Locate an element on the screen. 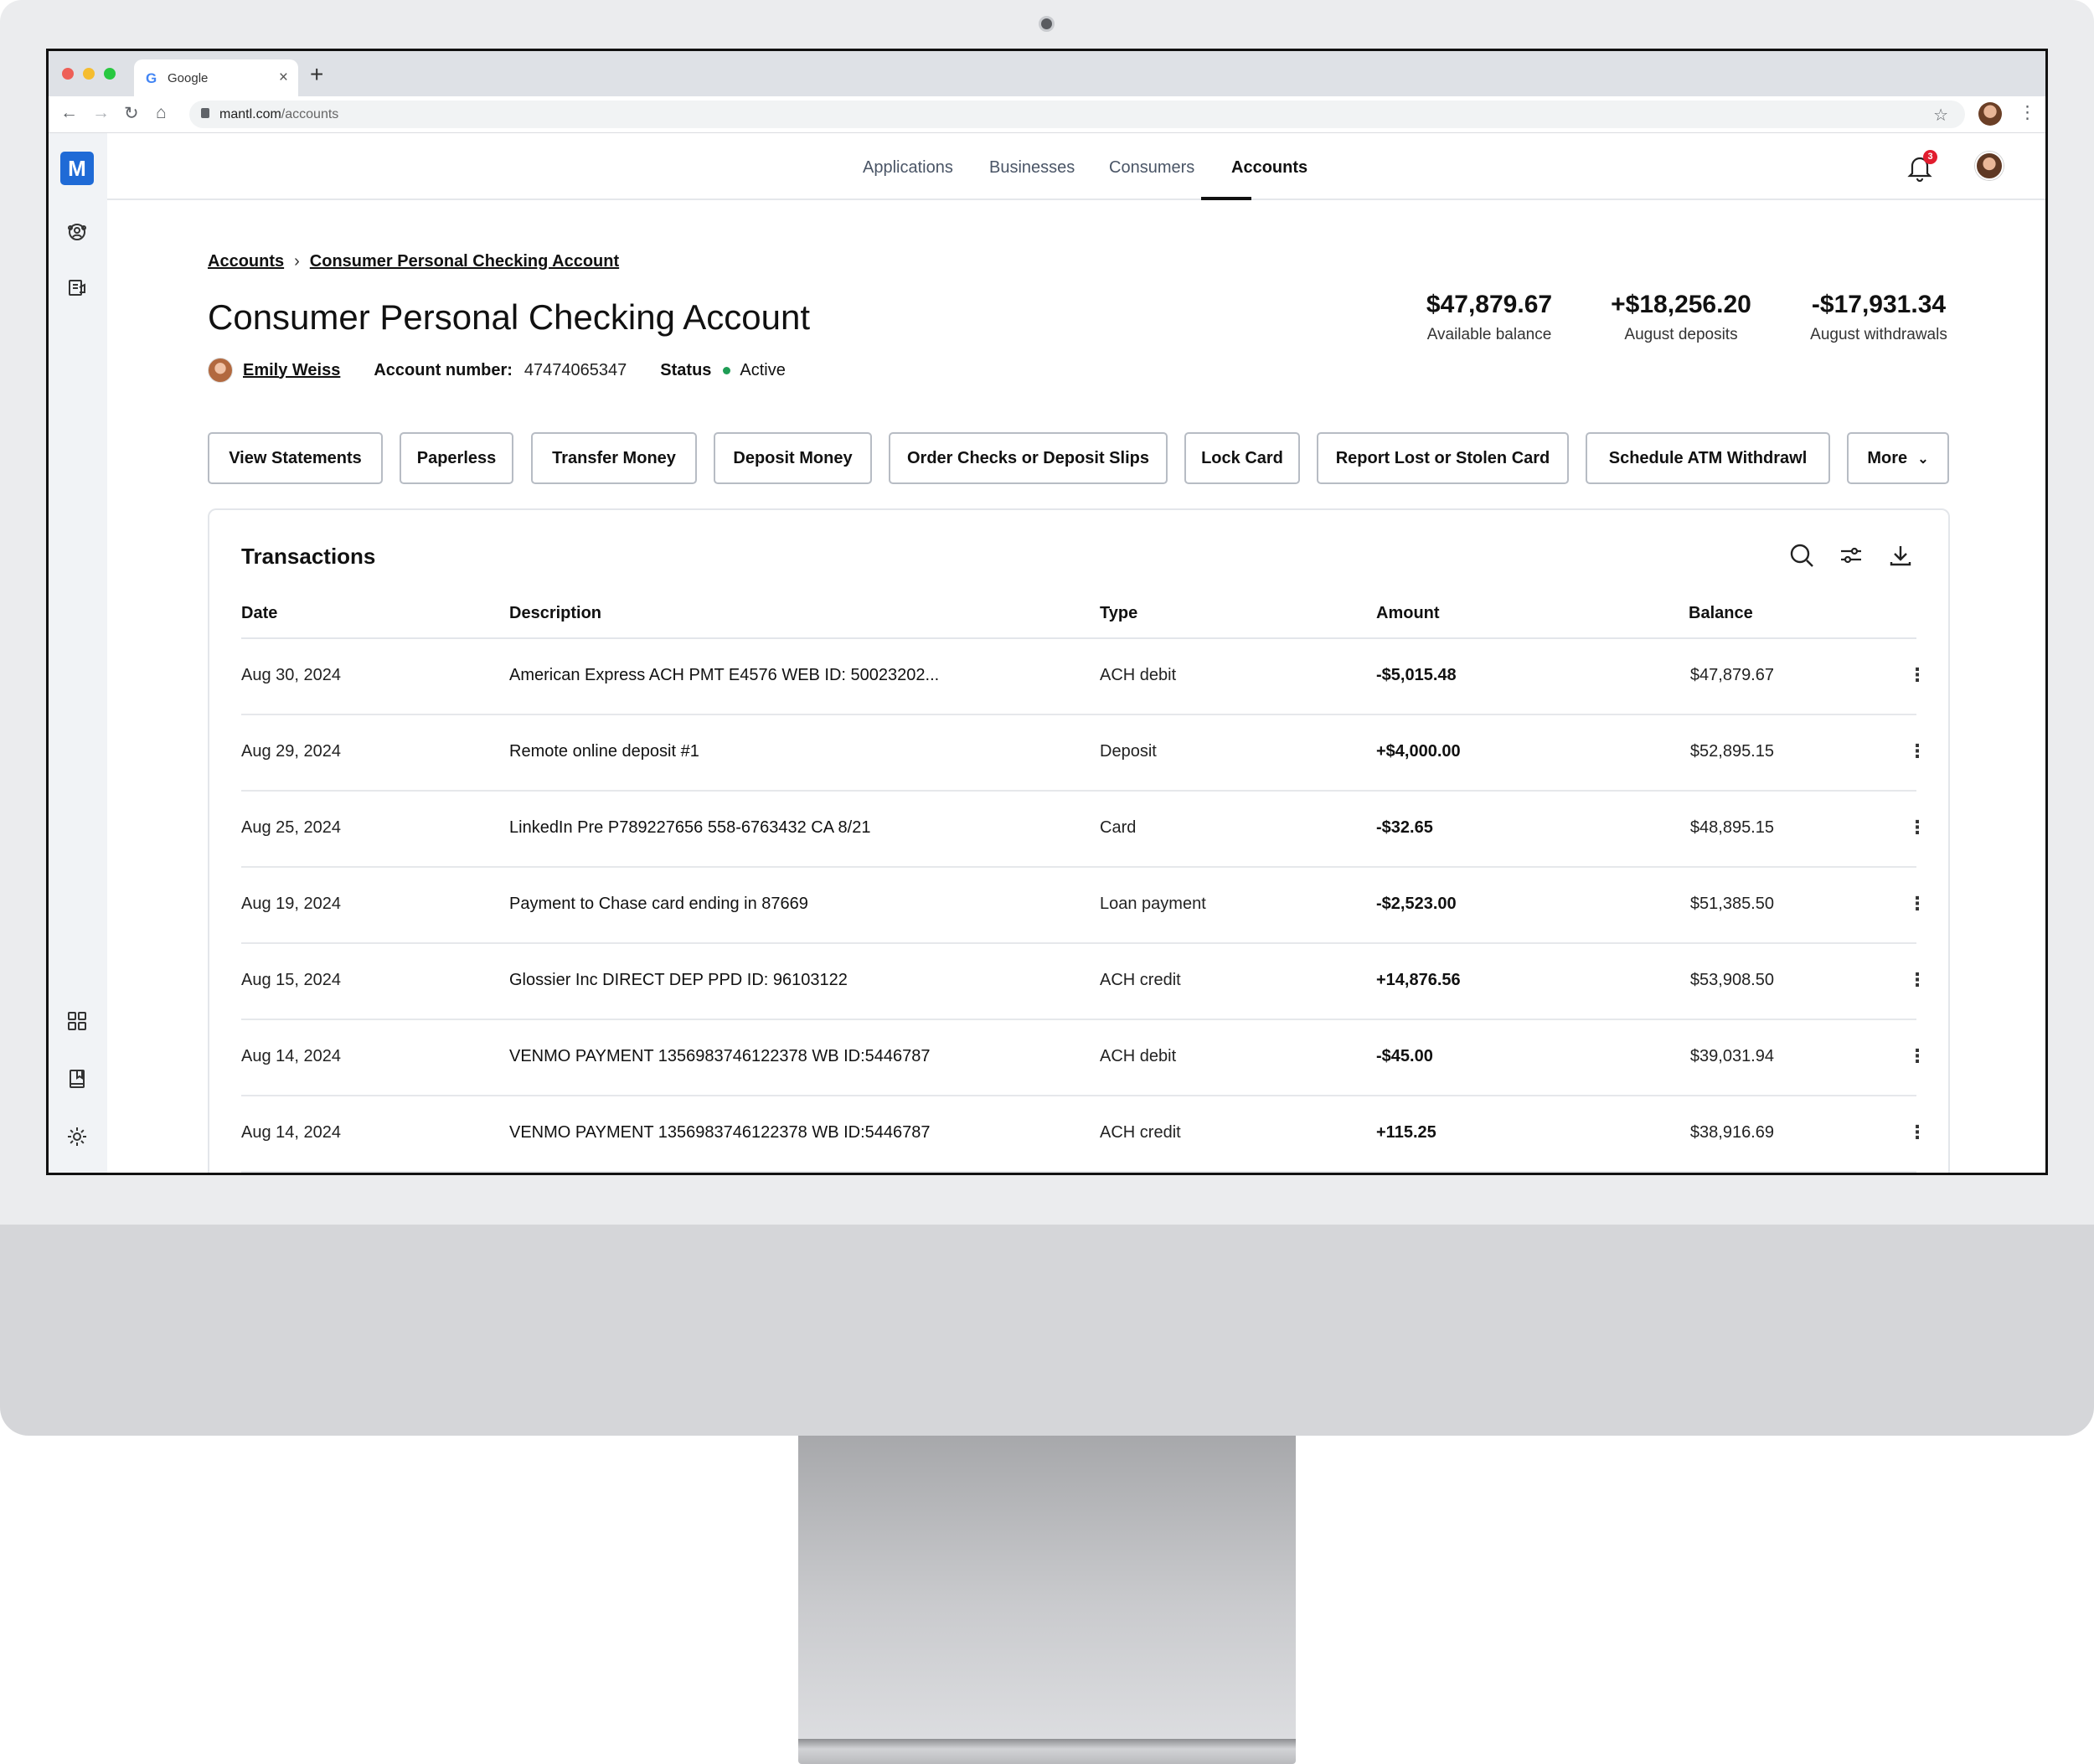 The image size is (2094, 1764). nav-businesses: Businesses is located at coordinates (1032, 168).